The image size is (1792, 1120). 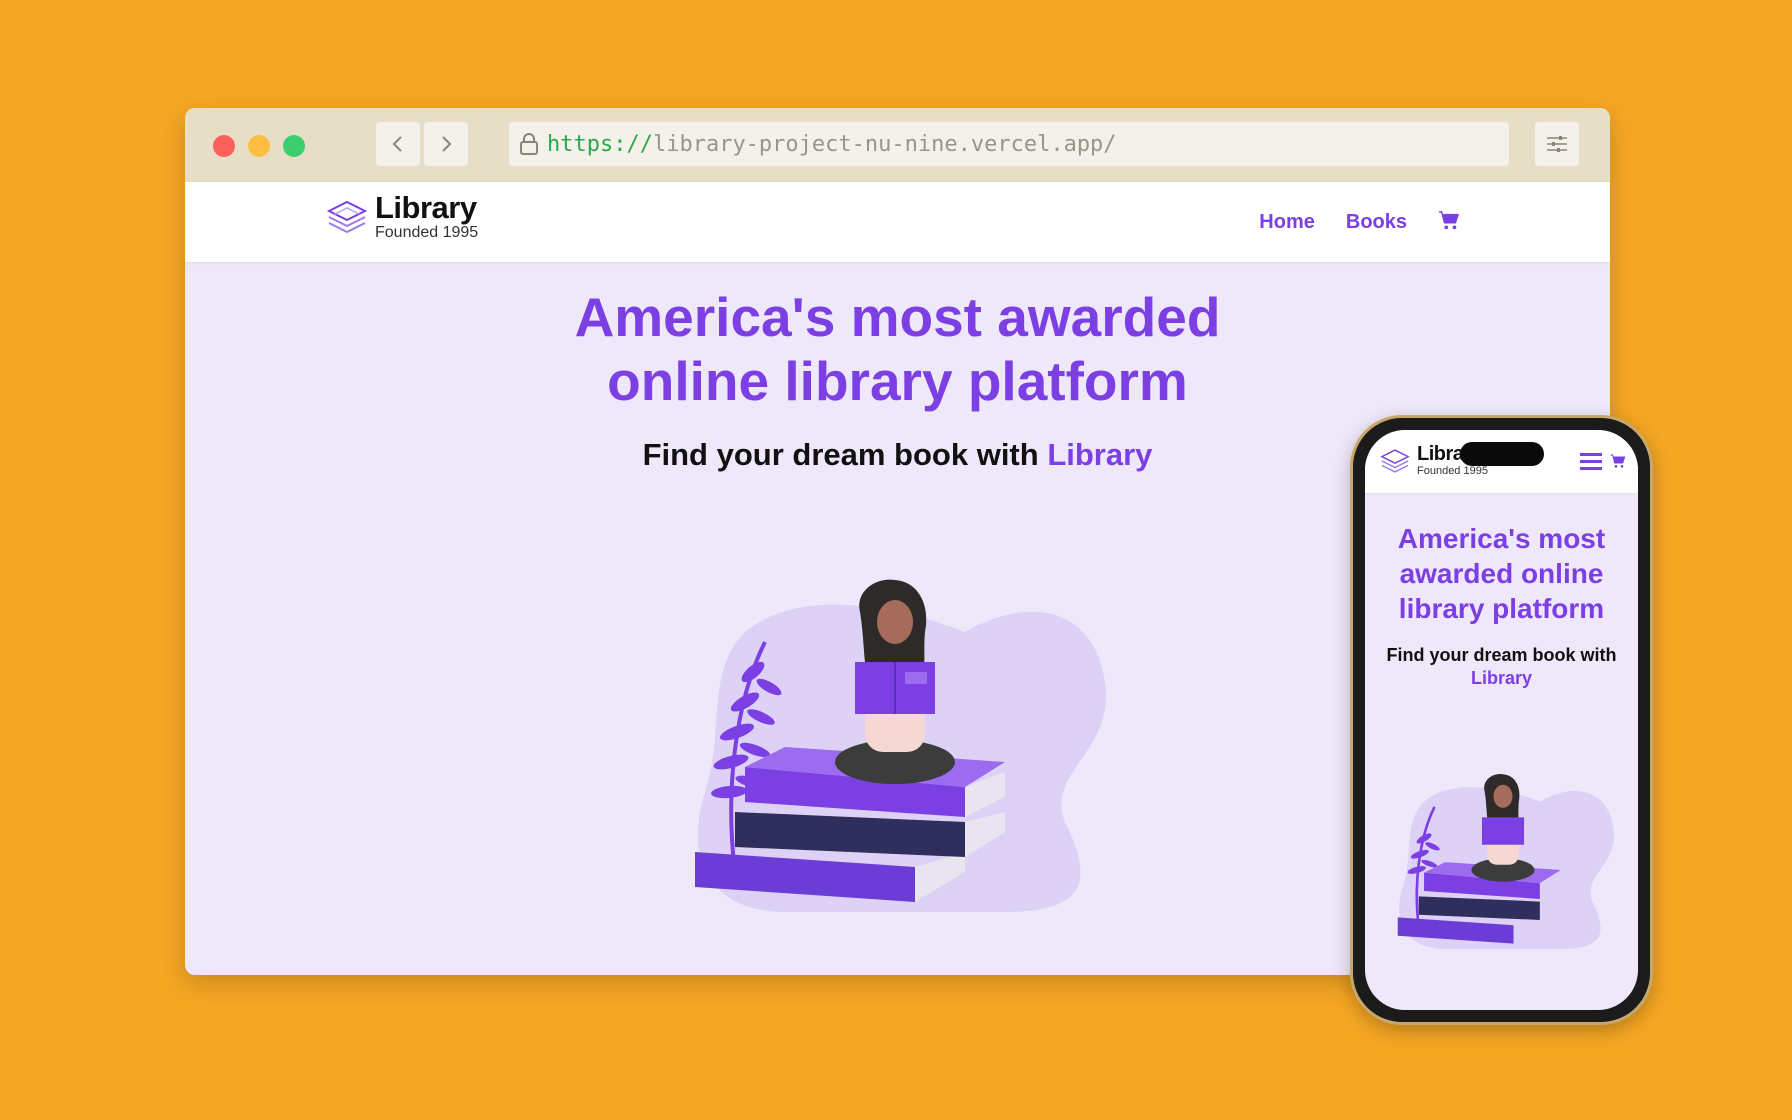 I want to click on forward-button, so click(x=446, y=144).